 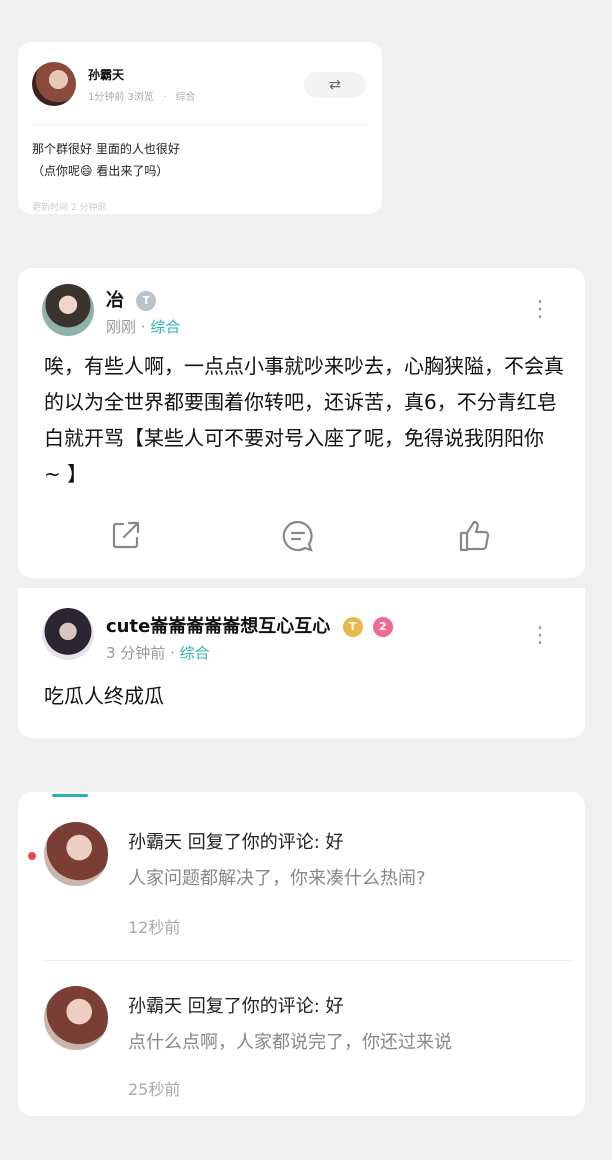 What do you see at coordinates (56, 171) in the screenshot?
I see `post-body-text: （点你呢` at bounding box center [56, 171].